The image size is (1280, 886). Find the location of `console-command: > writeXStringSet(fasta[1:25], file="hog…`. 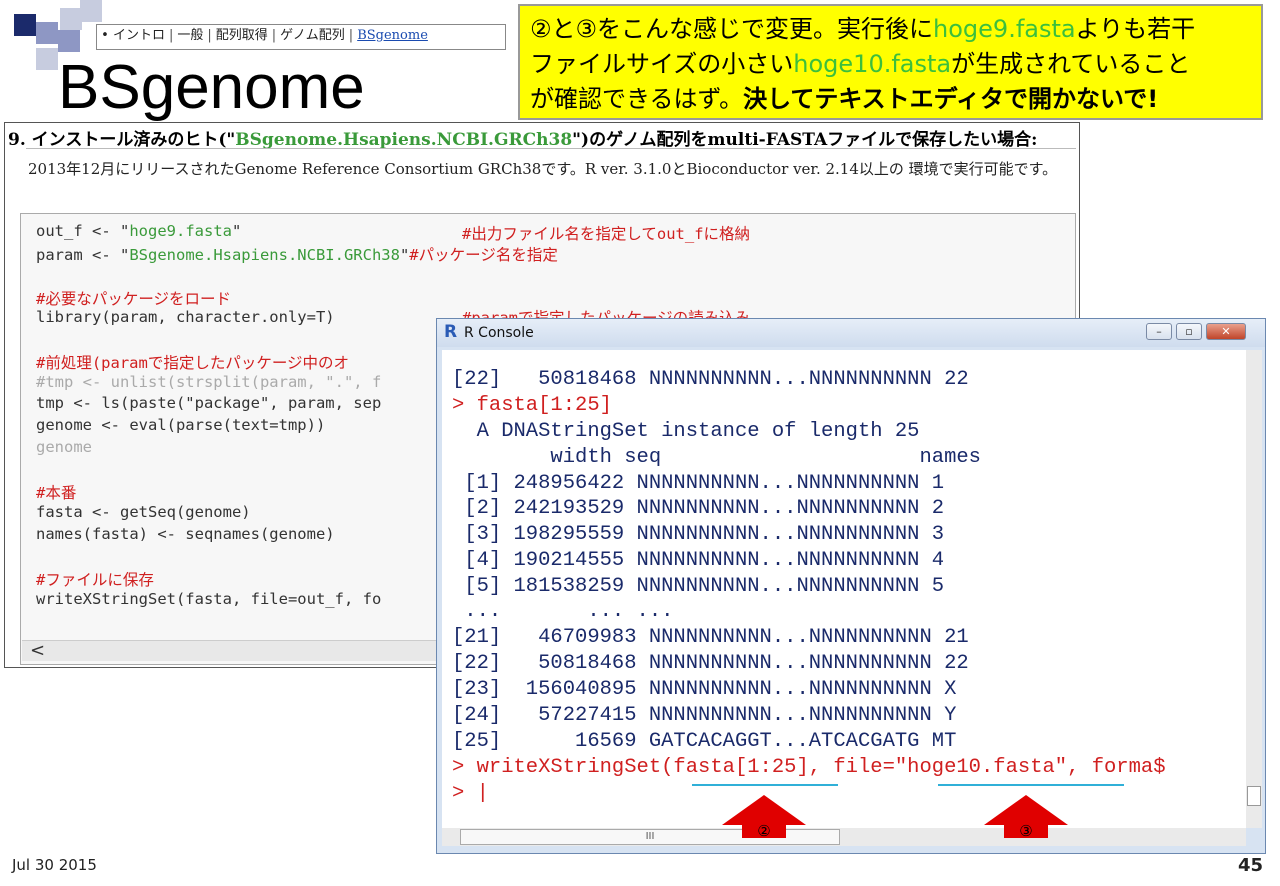

console-command: > writeXStringSet(fasta[1:25], file="hog… is located at coordinates (809, 767).